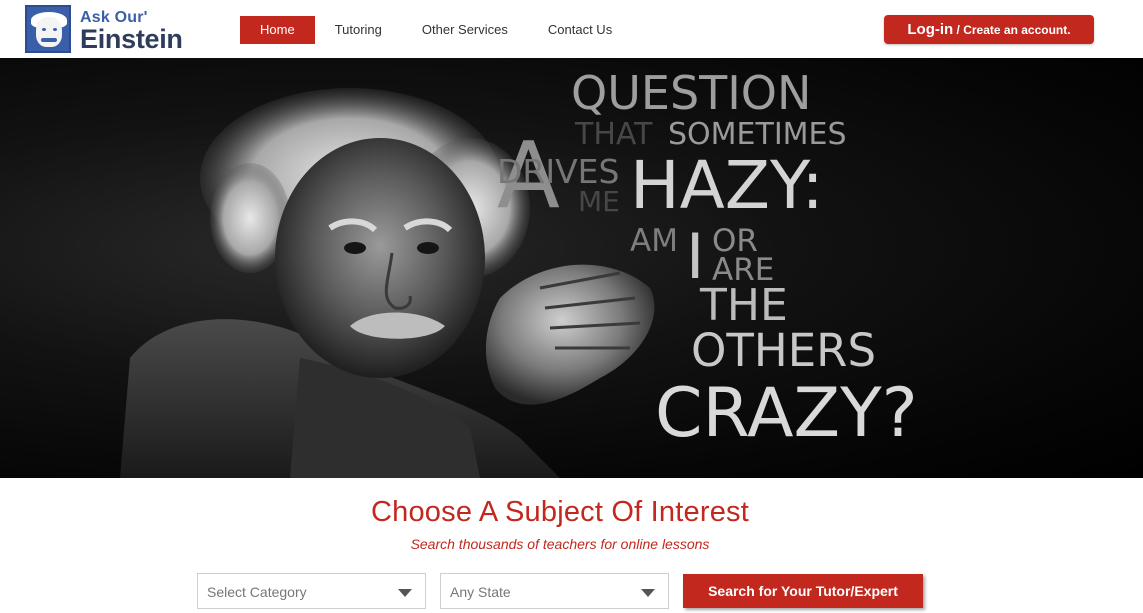 Image resolution: width=1143 pixels, height=613 pixels. What do you see at coordinates (784, 350) in the screenshot?
I see `quote-others: OTHERS` at bounding box center [784, 350].